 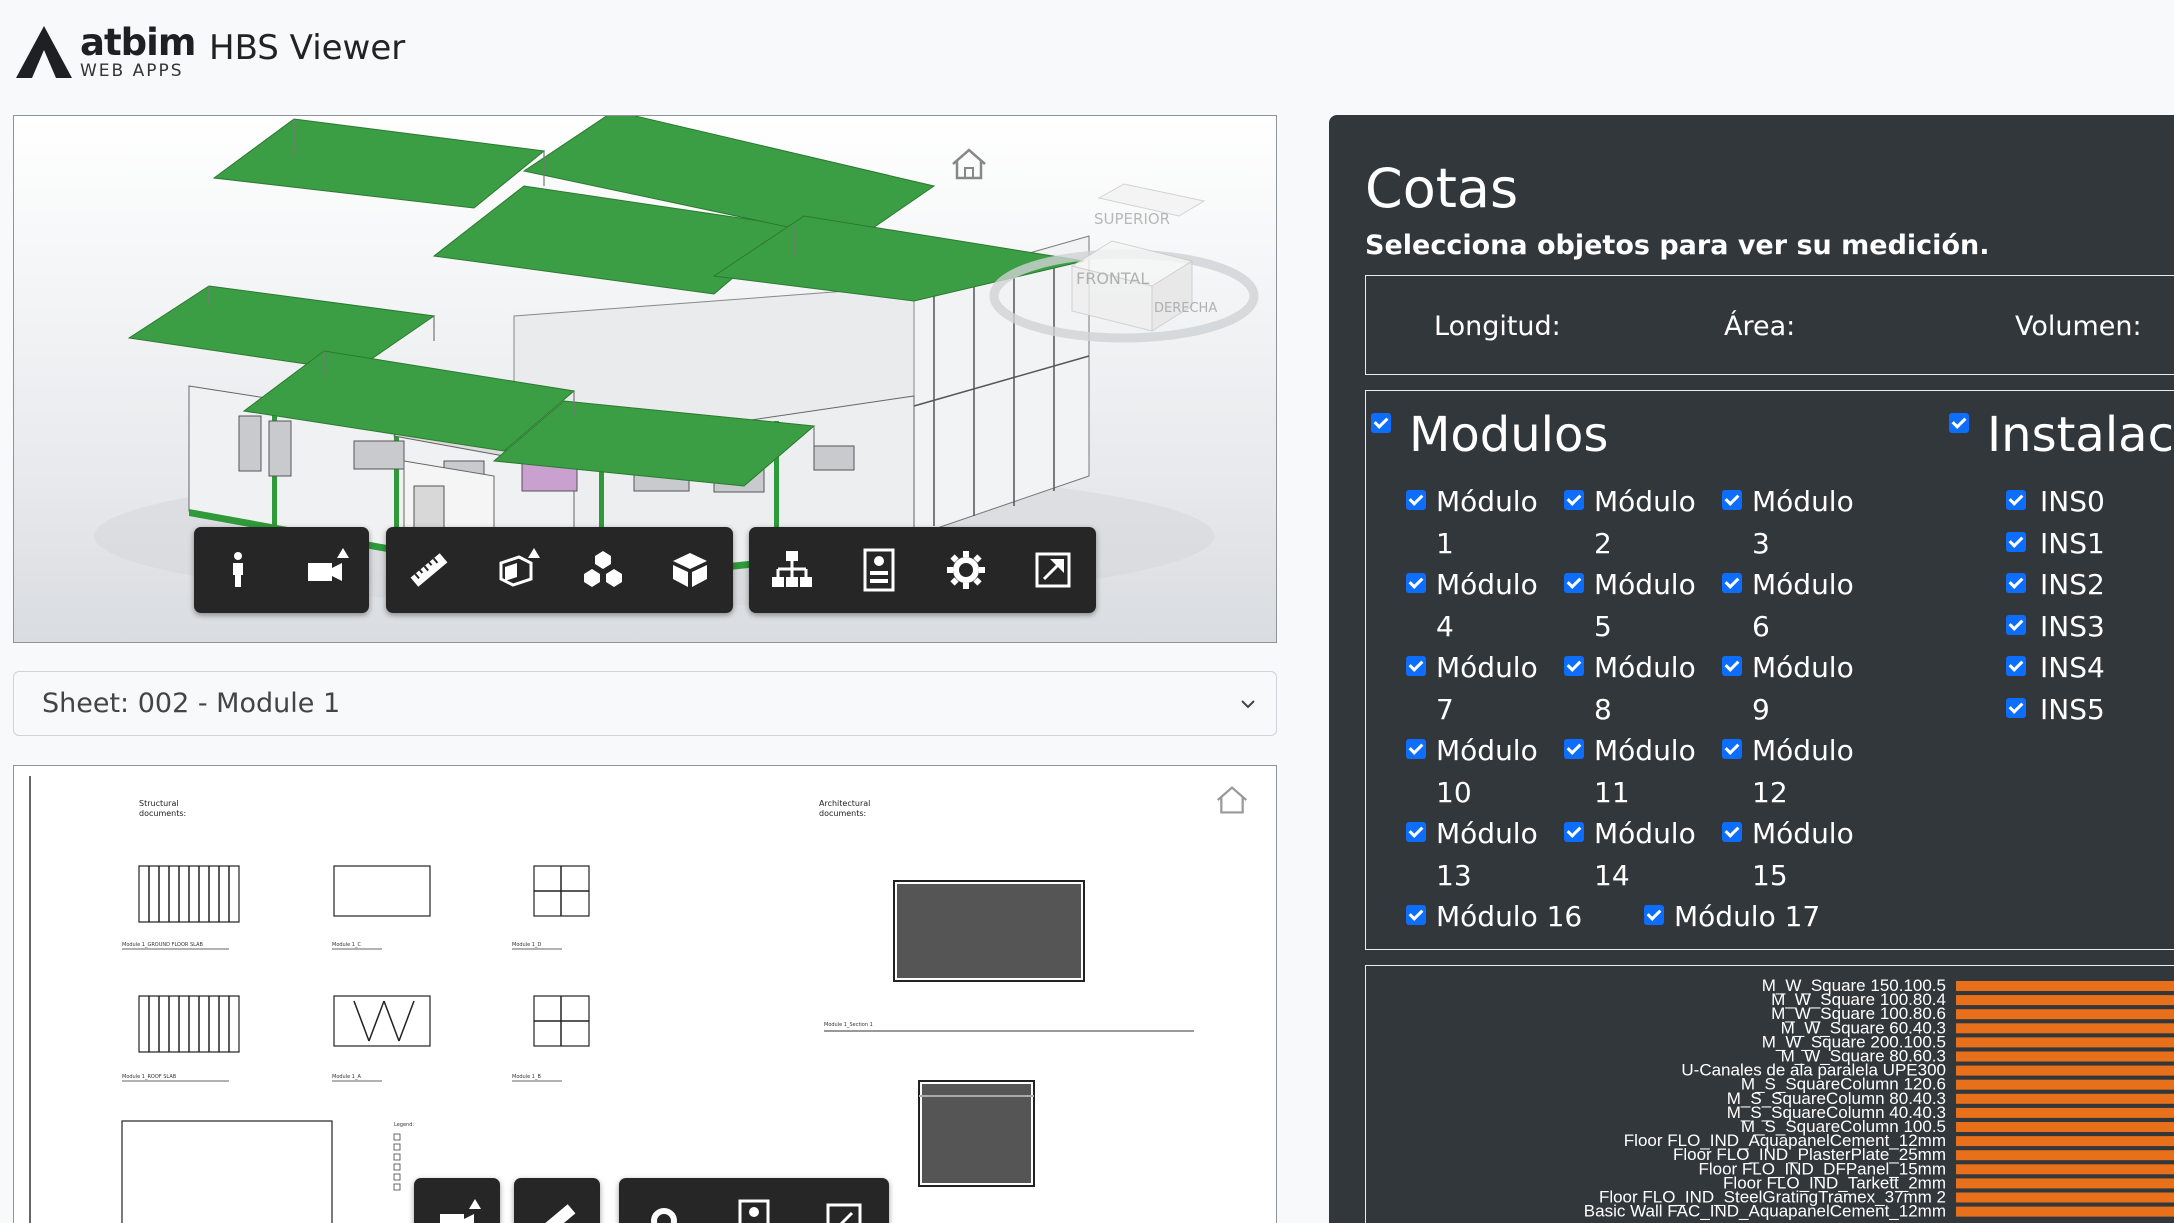 What do you see at coordinates (1792, 523) in the screenshot?
I see `modulo-checkbox-item: Módulo 3` at bounding box center [1792, 523].